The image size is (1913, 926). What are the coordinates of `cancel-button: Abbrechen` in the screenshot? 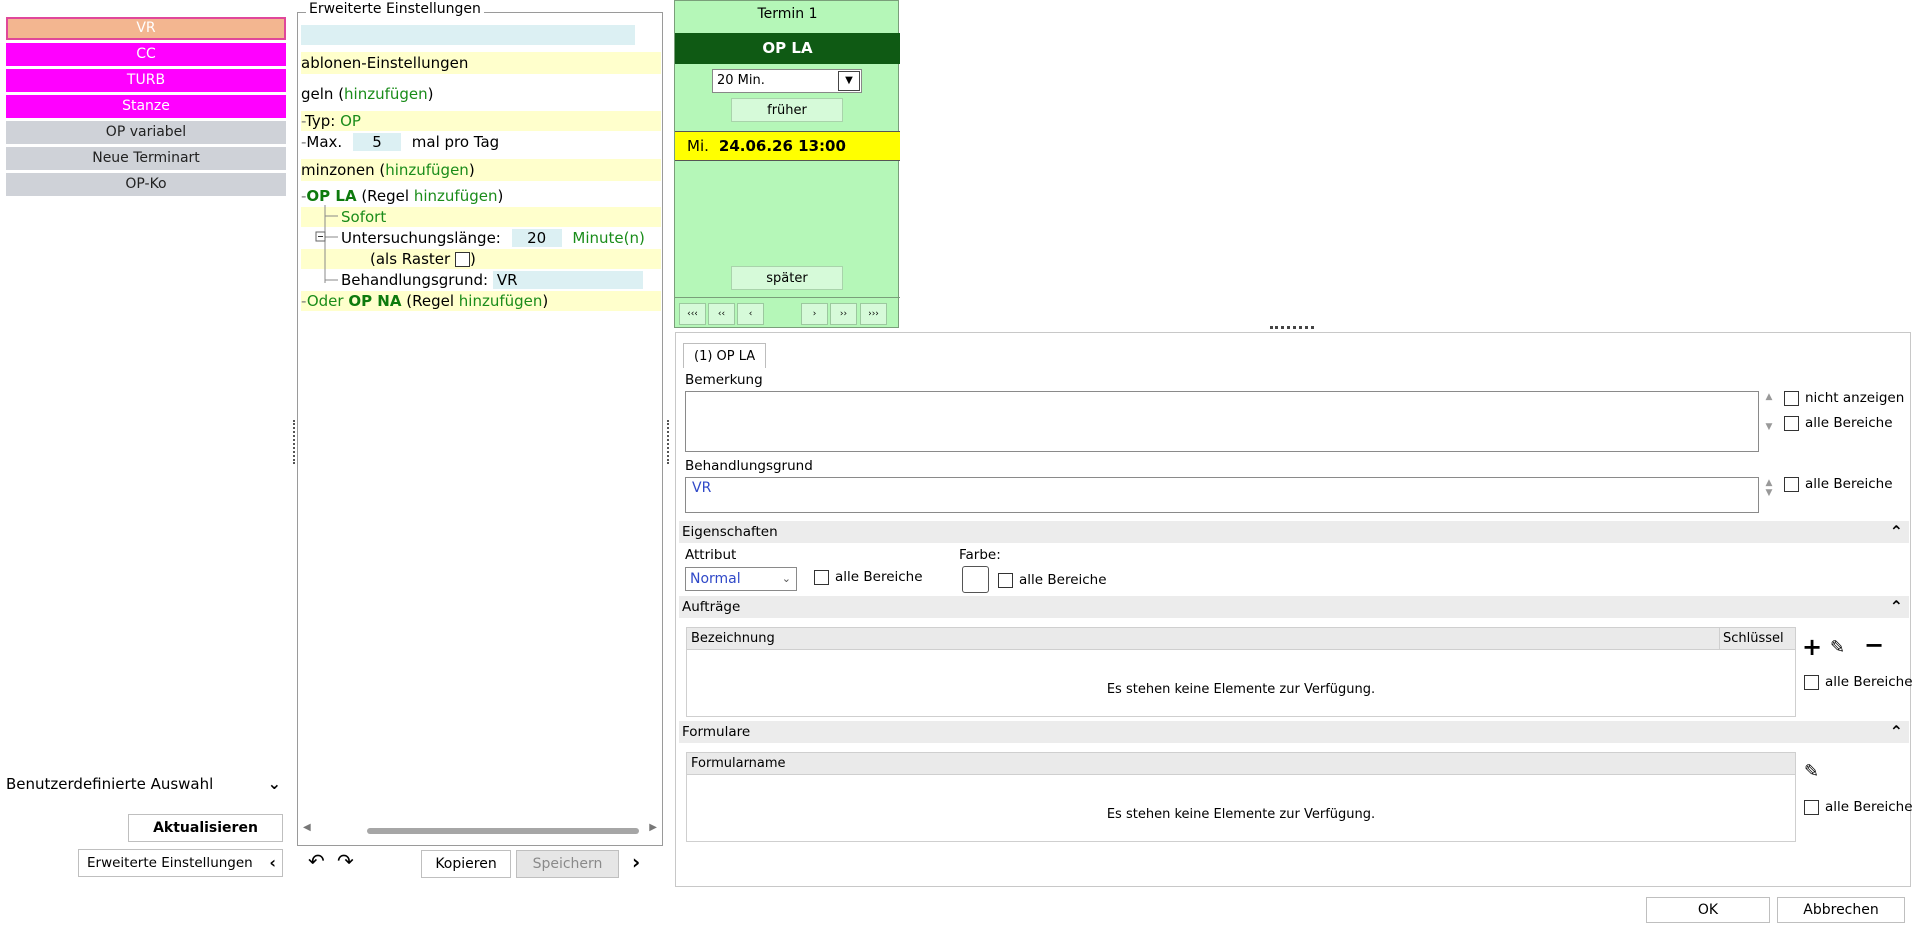 It's located at (1841, 910).